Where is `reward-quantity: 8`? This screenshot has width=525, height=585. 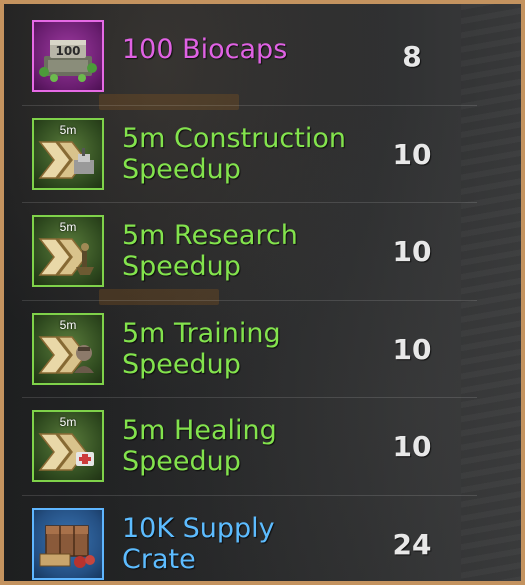 reward-quantity: 8 is located at coordinates (412, 56).